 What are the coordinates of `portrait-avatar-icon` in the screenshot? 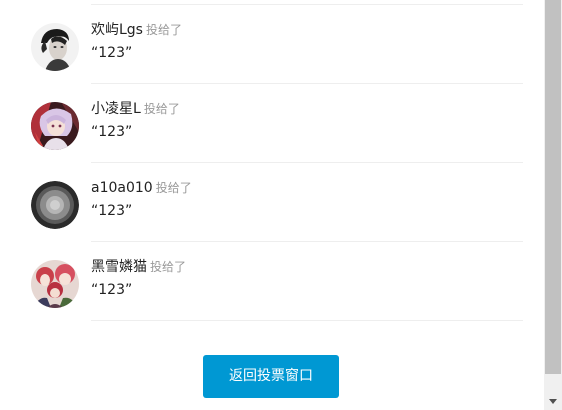 It's located at (55, 47).